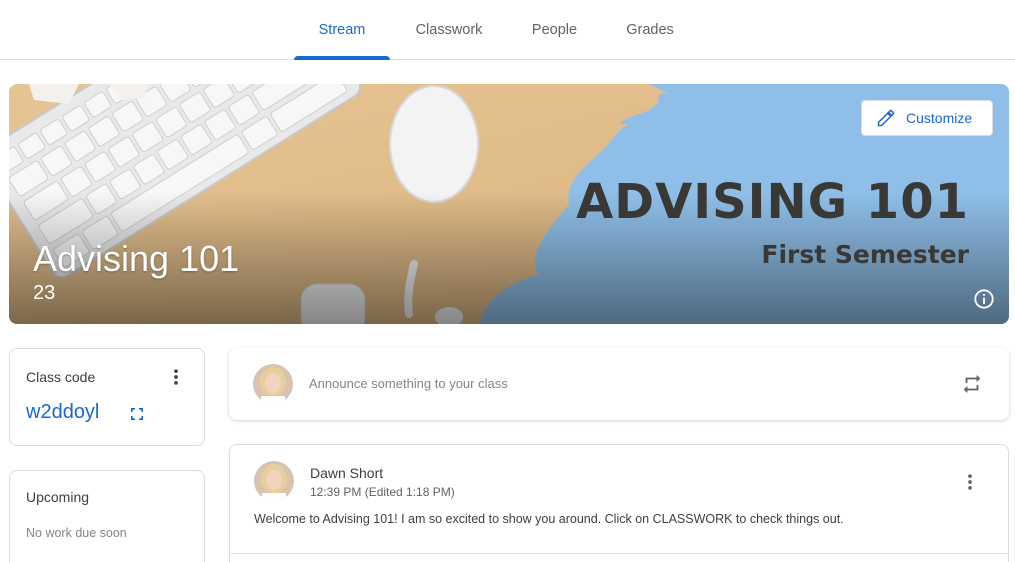  I want to click on banner-art-subtitle: First Semester, so click(865, 254).